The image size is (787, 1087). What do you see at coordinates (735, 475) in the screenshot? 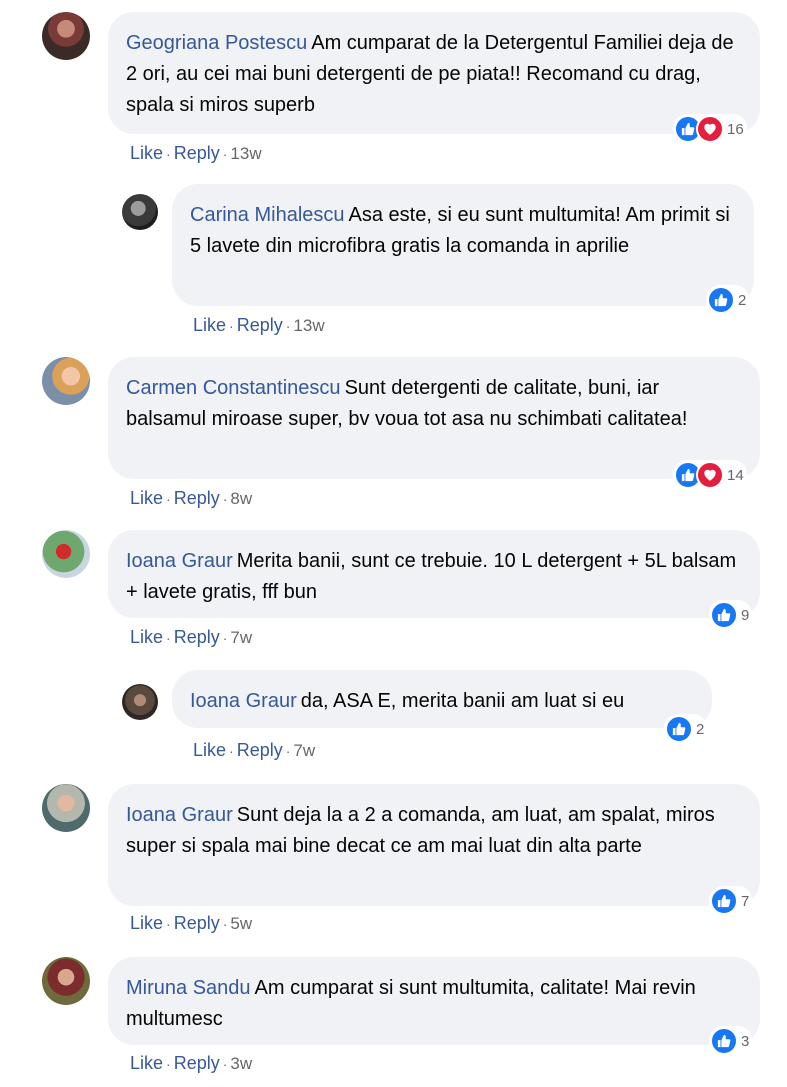
I see `reaction-count: 14` at bounding box center [735, 475].